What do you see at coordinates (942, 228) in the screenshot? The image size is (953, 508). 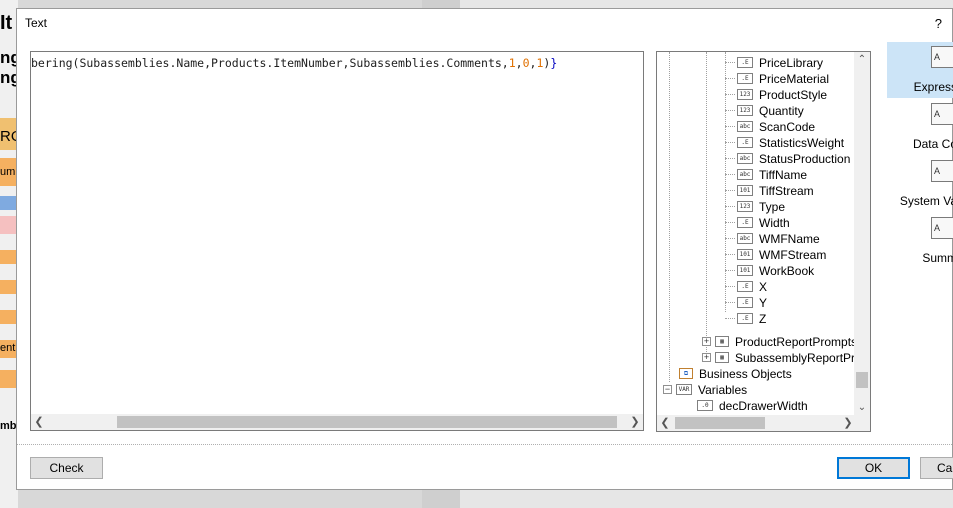 I see `summary-icon: A` at bounding box center [942, 228].